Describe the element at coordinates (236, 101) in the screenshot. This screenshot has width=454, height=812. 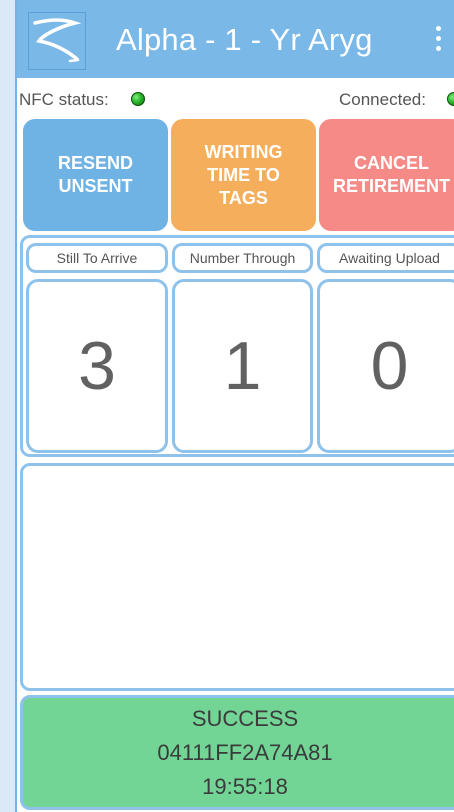
I see `status-row: NFC status: Connected:` at that location.